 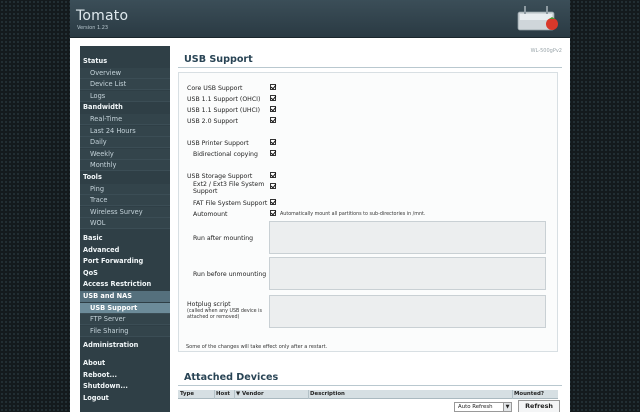 What do you see at coordinates (537, 18) in the screenshot?
I see `router-icon` at bounding box center [537, 18].